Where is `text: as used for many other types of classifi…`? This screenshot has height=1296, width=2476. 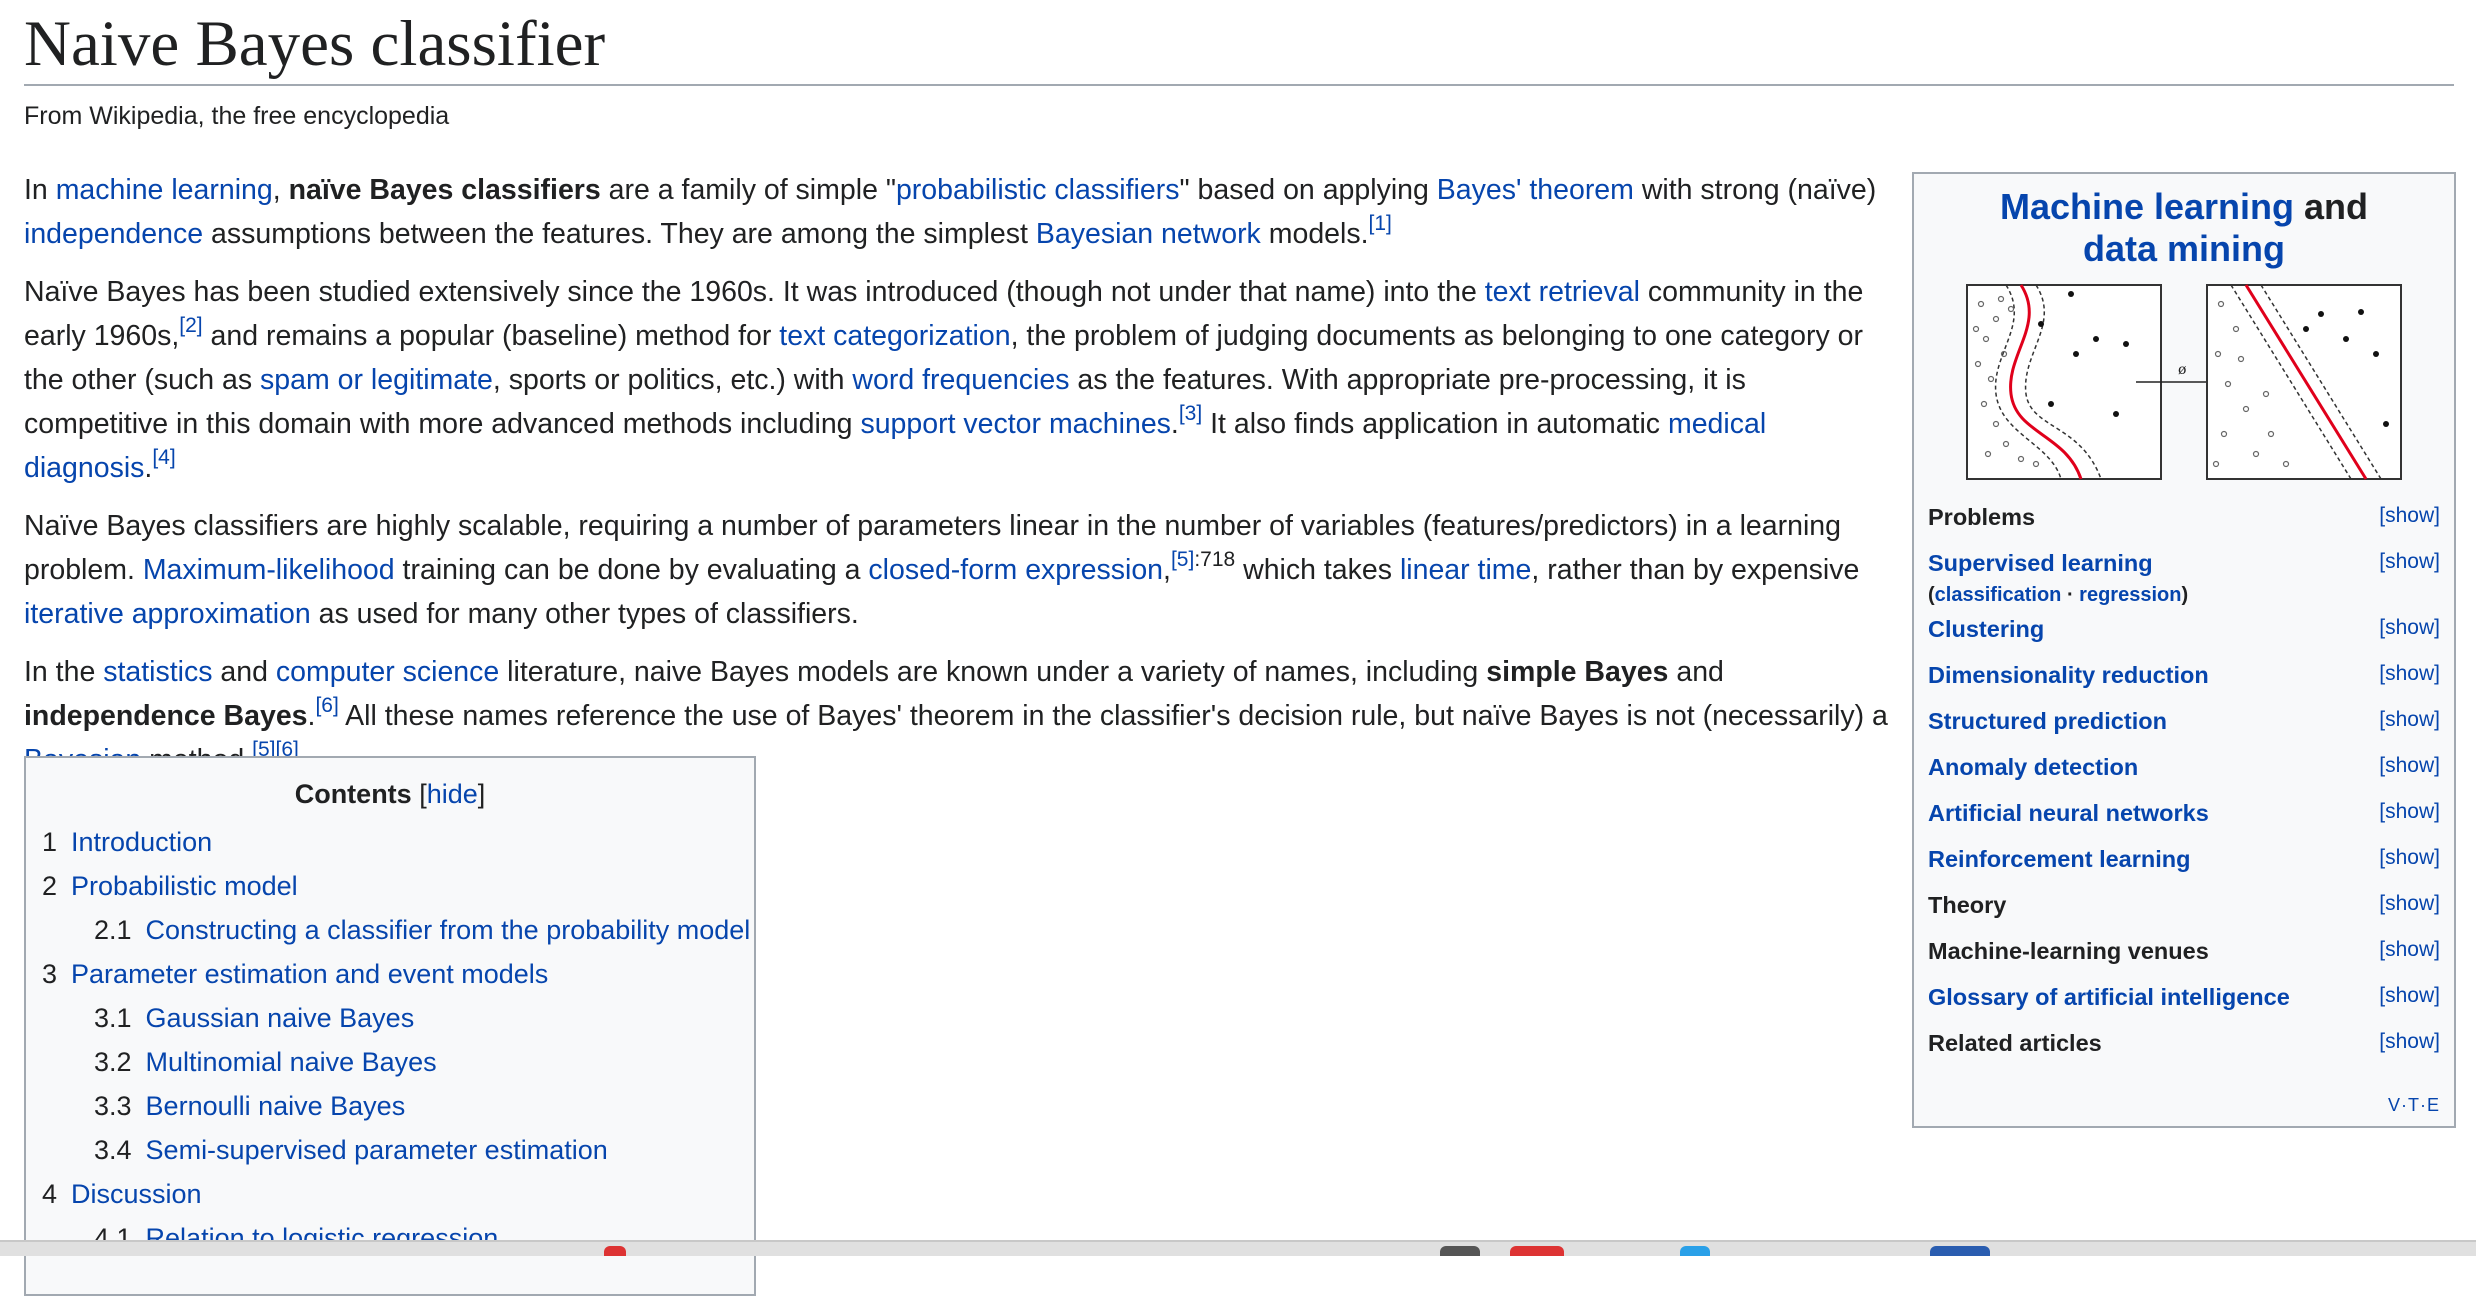 text: as used for many other types of classifi… is located at coordinates (584, 614).